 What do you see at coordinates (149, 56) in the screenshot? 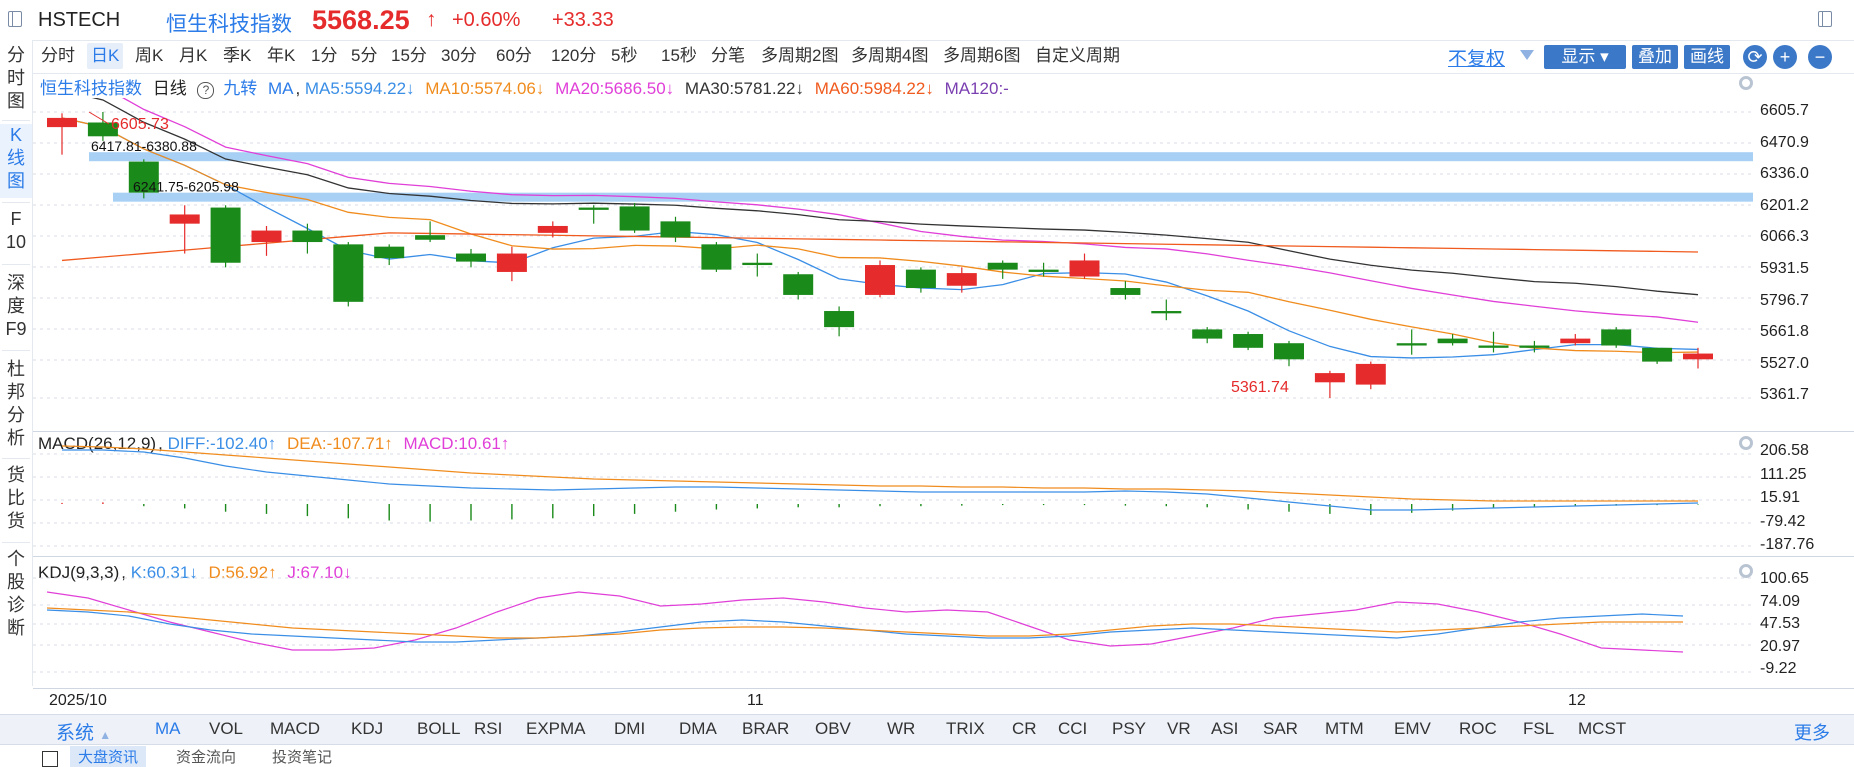
I see `period-tab-2: 周K` at bounding box center [149, 56].